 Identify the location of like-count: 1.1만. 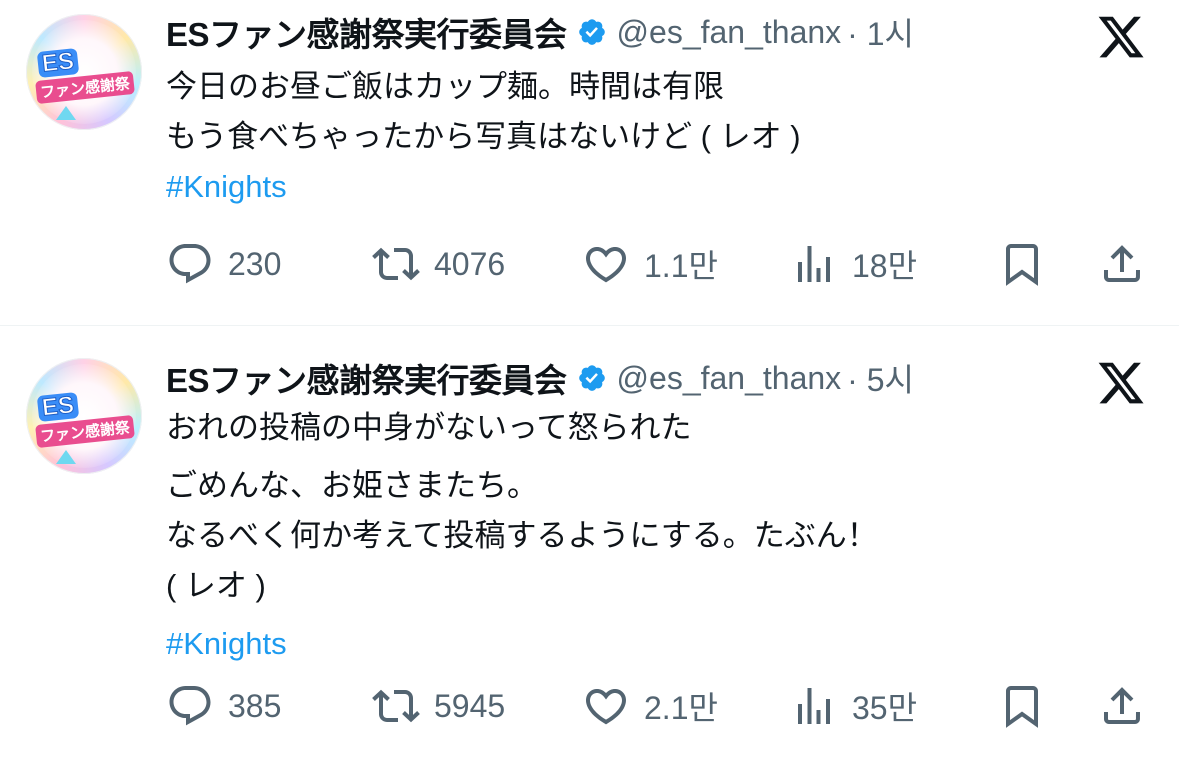
(681, 266).